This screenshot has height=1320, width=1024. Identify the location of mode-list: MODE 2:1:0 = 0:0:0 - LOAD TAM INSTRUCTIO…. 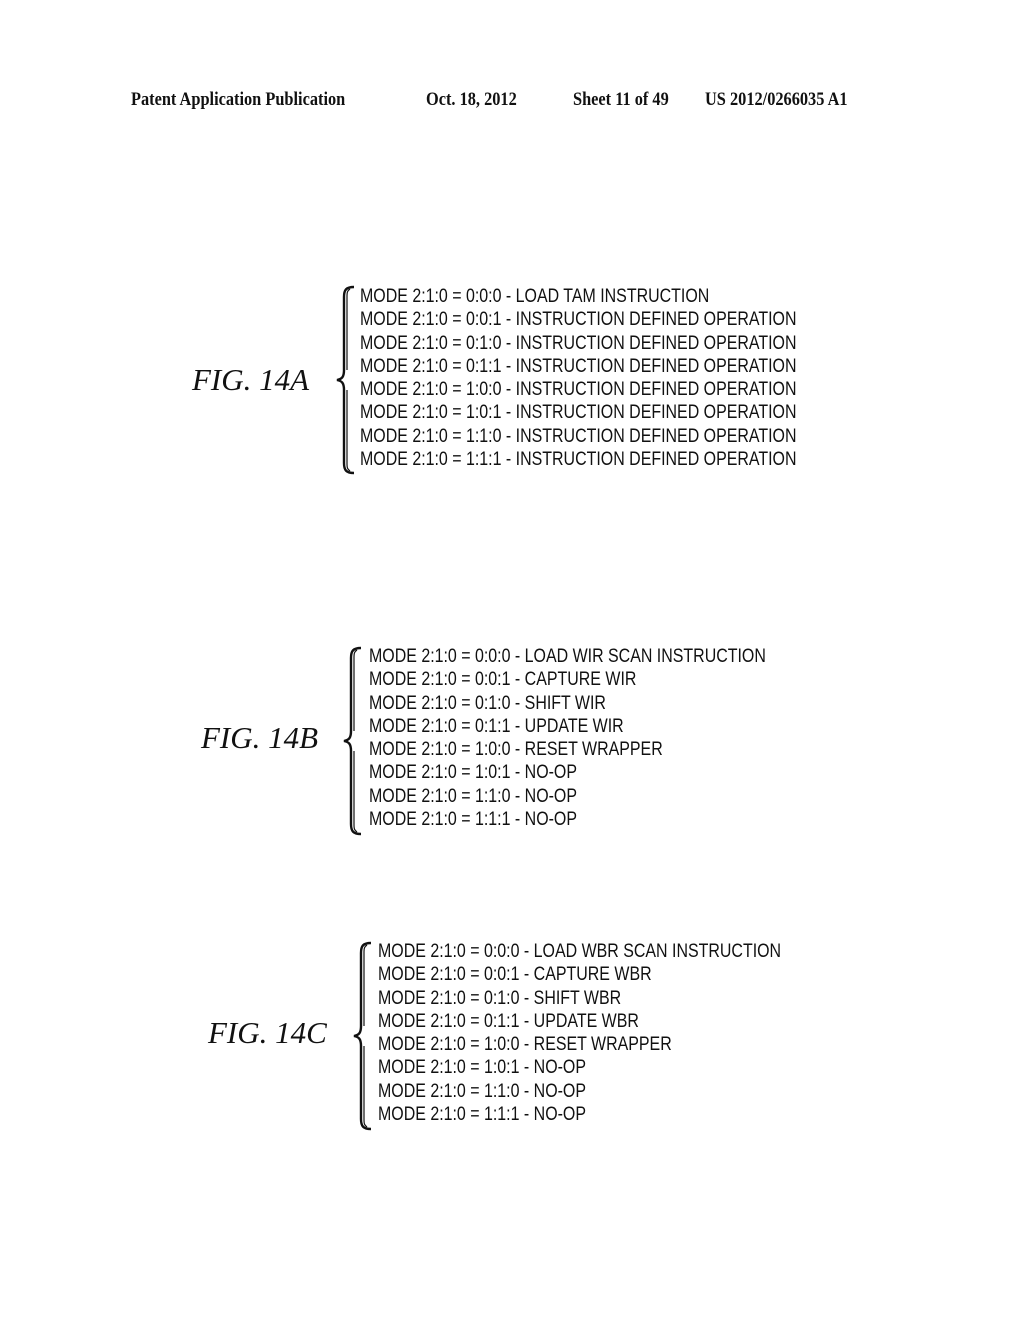
(620, 378).